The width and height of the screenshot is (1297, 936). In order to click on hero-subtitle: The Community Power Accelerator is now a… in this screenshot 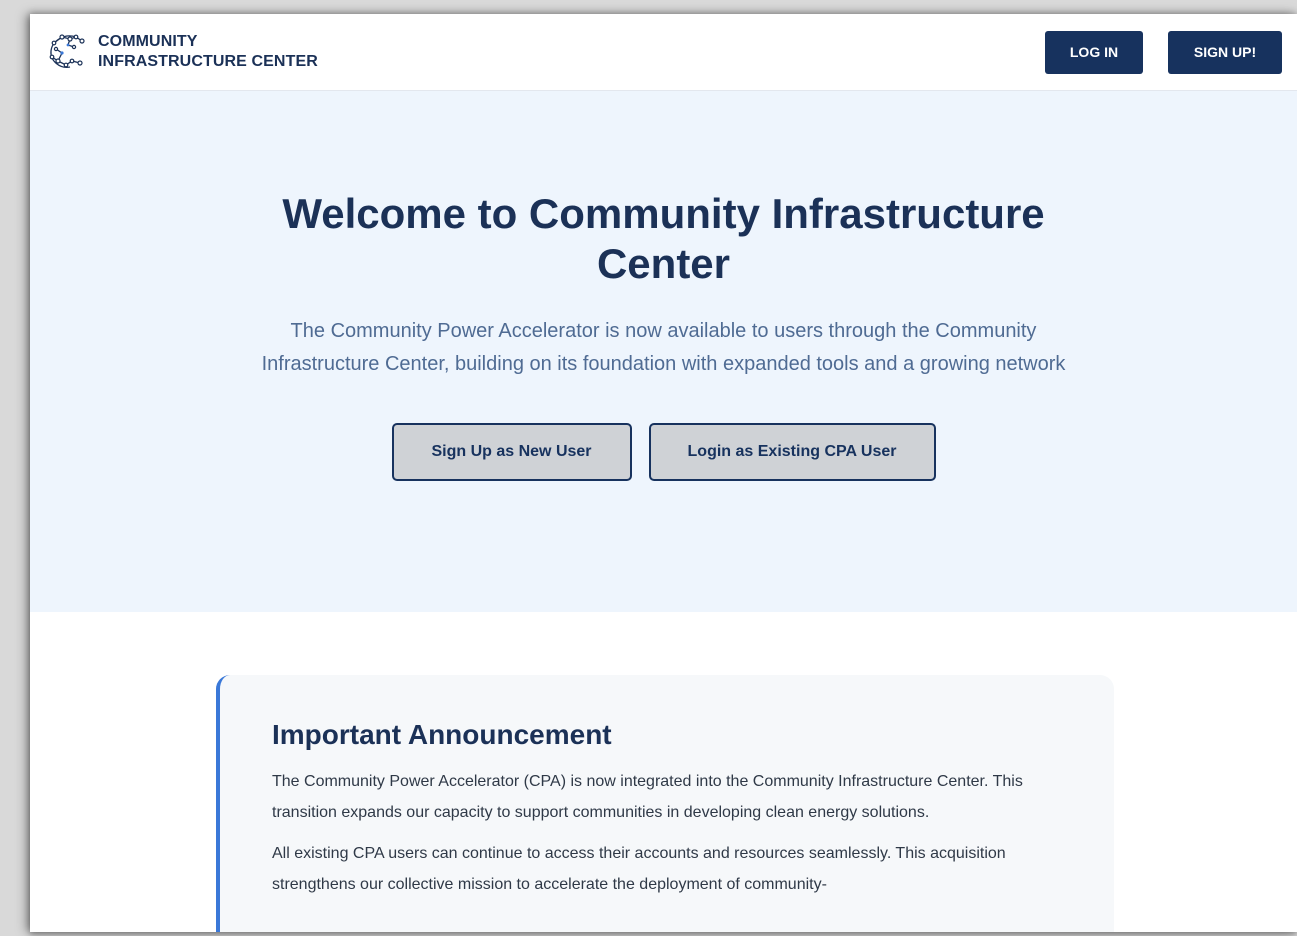, I will do `click(663, 347)`.